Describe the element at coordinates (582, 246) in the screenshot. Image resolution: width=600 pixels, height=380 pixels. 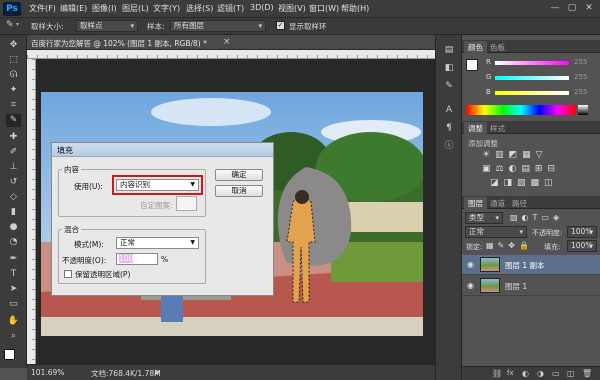
I see `layer-fill-field: 100%` at that location.